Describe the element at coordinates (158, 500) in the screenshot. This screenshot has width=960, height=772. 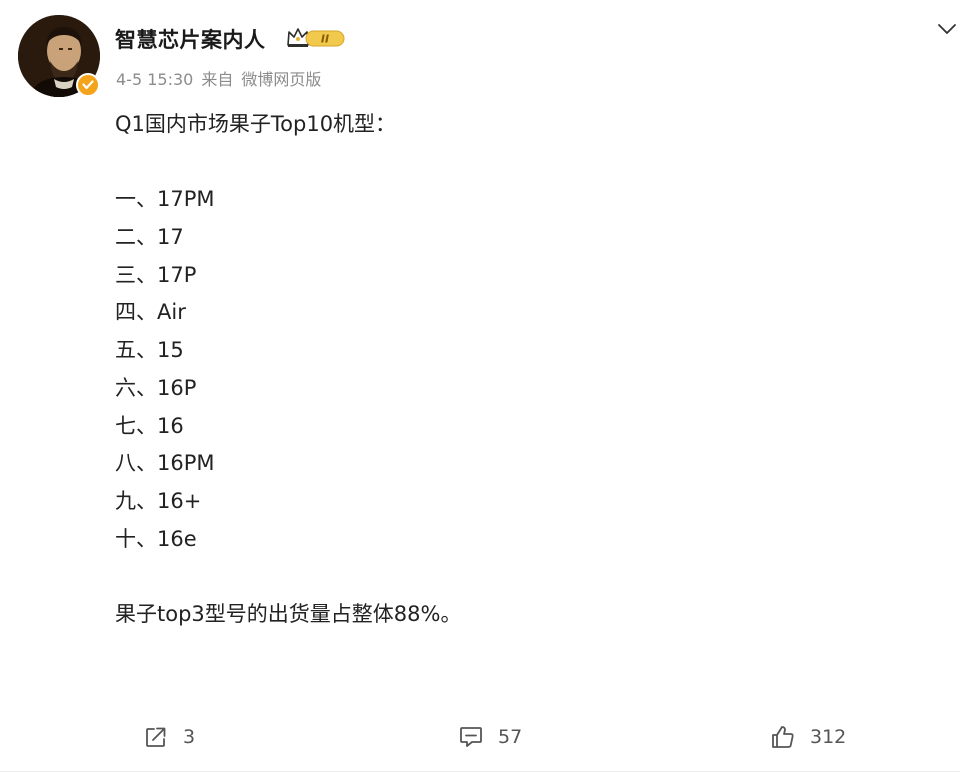
I see `ranking-item: 九、16+` at that location.